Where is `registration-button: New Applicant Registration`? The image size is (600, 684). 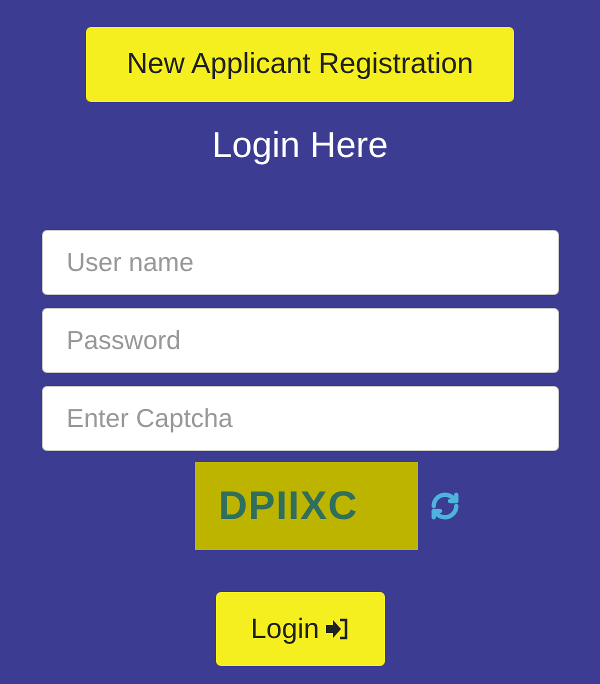 registration-button: New Applicant Registration is located at coordinates (300, 64).